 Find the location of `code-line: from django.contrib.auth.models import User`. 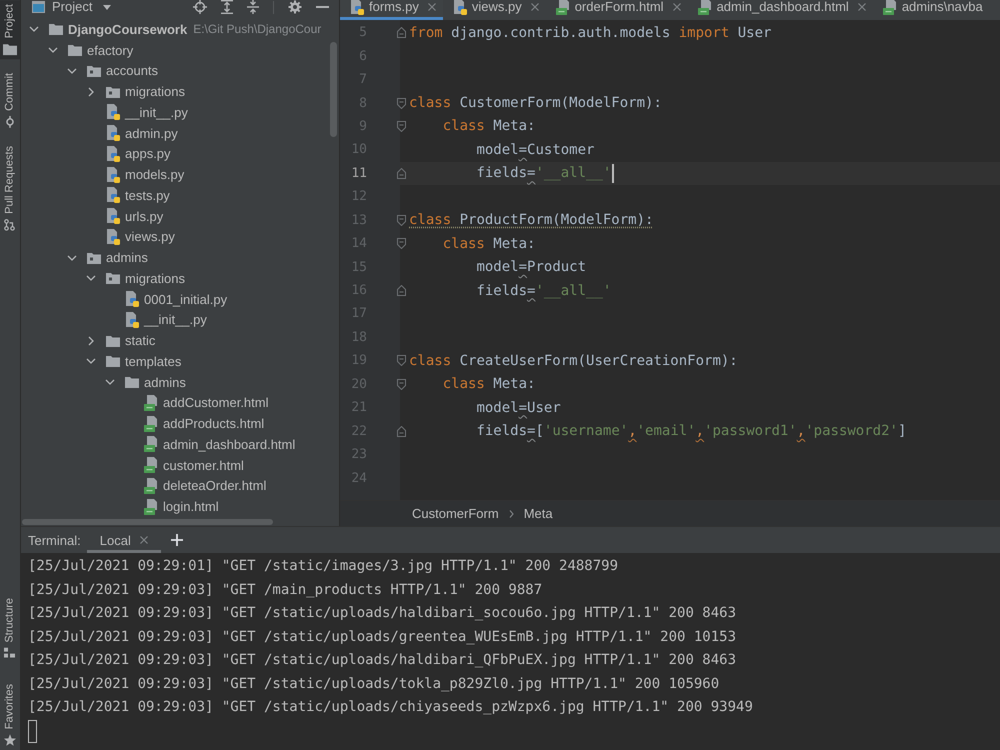

code-line: from django.contrib.auth.models import User is located at coordinates (590, 32).